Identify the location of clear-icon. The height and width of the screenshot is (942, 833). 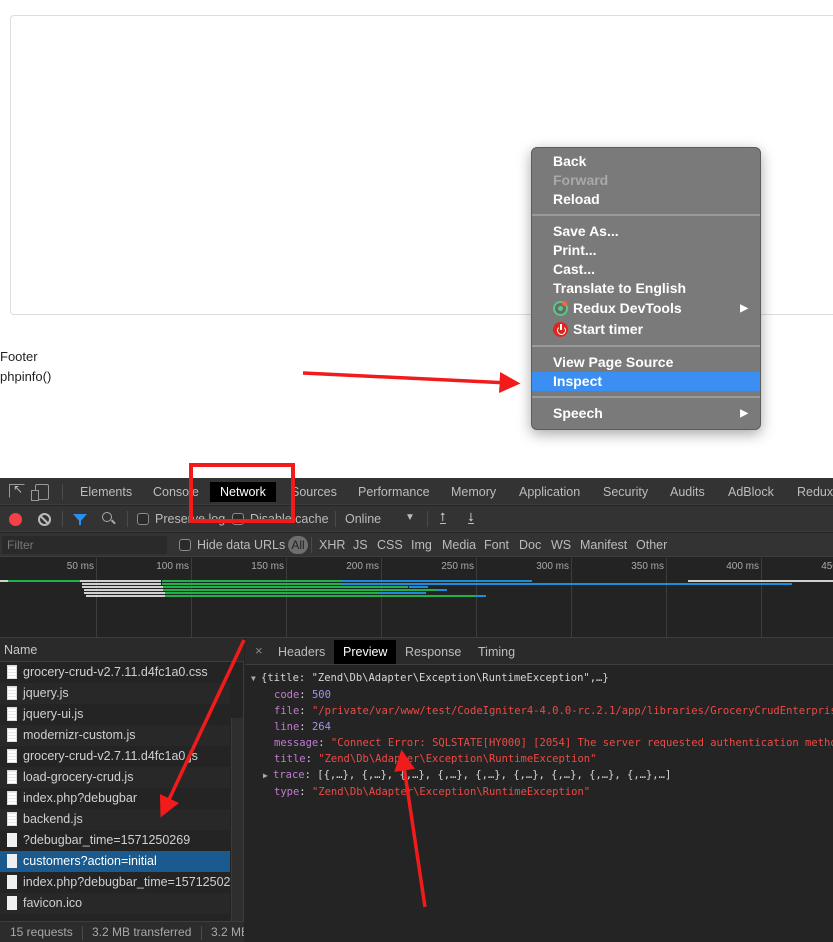
(44, 519).